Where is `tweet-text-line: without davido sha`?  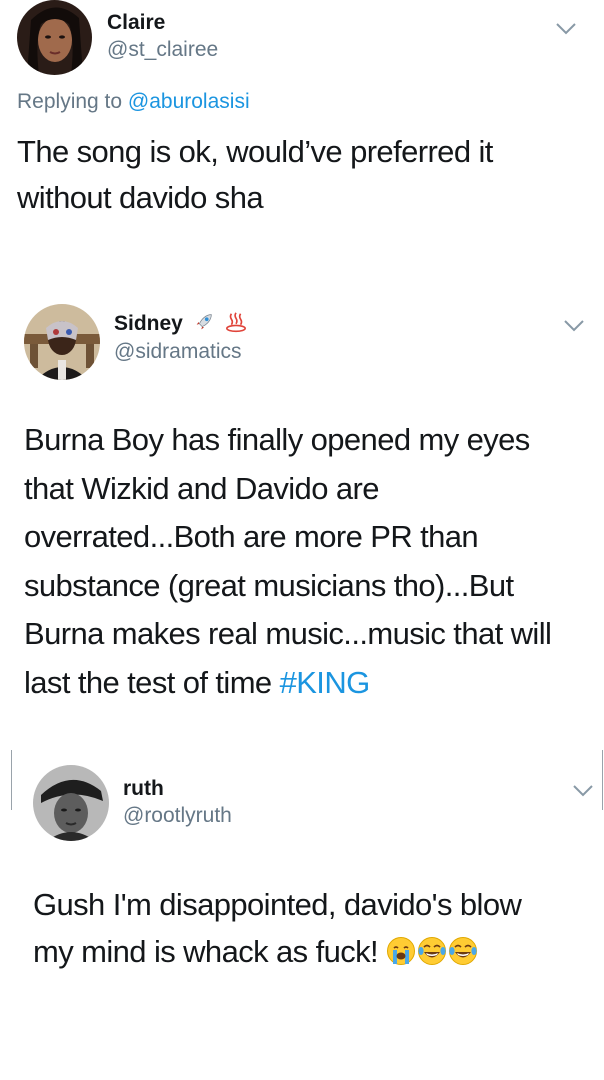
tweet-text-line: without davido sha is located at coordinates (140, 197).